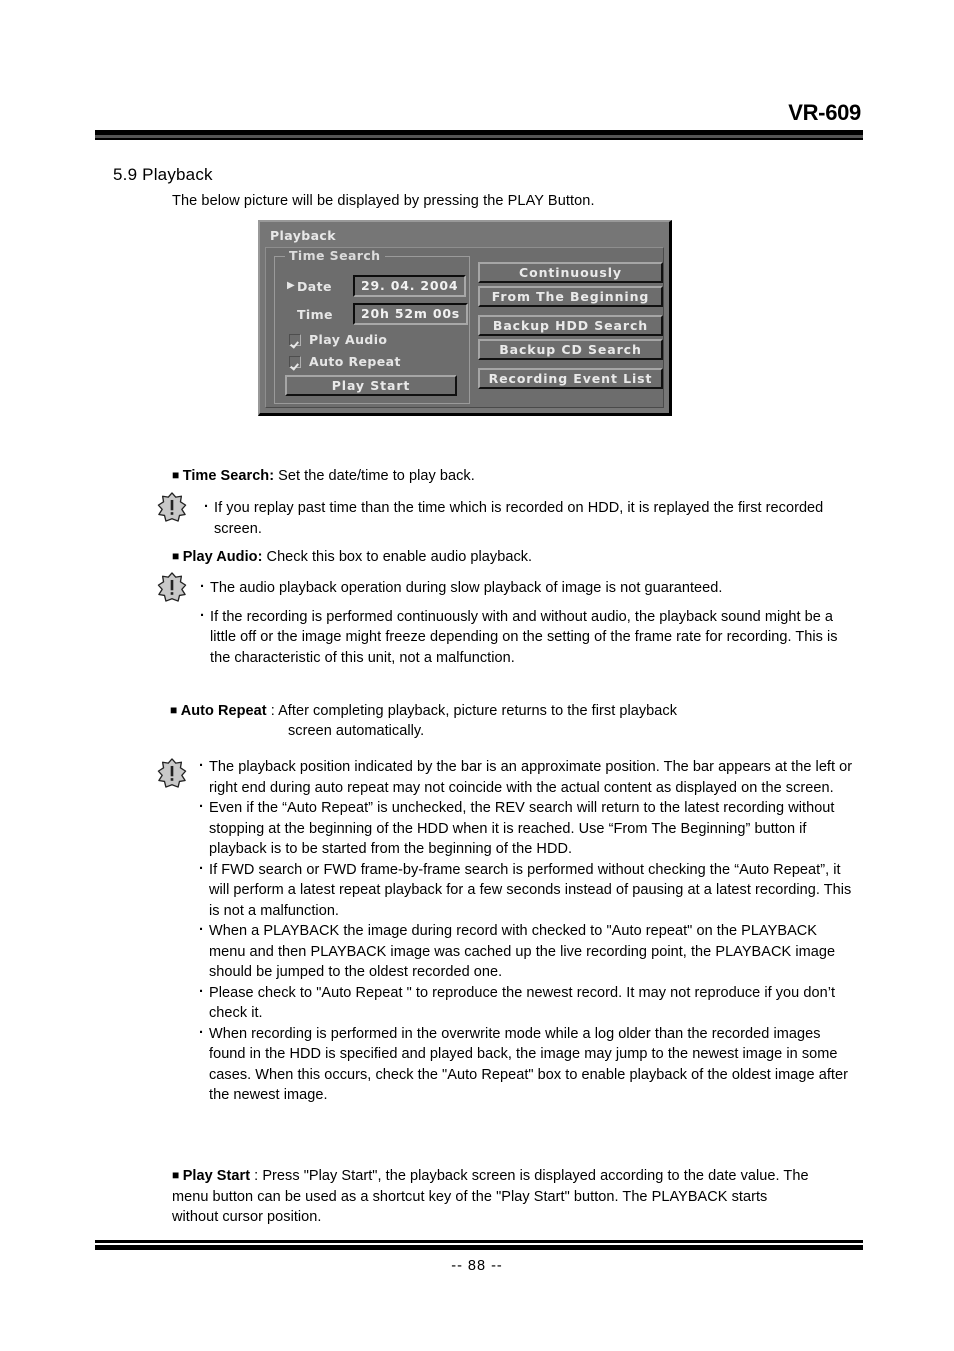  I want to click on time-search-legend: Time Search, so click(335, 255).